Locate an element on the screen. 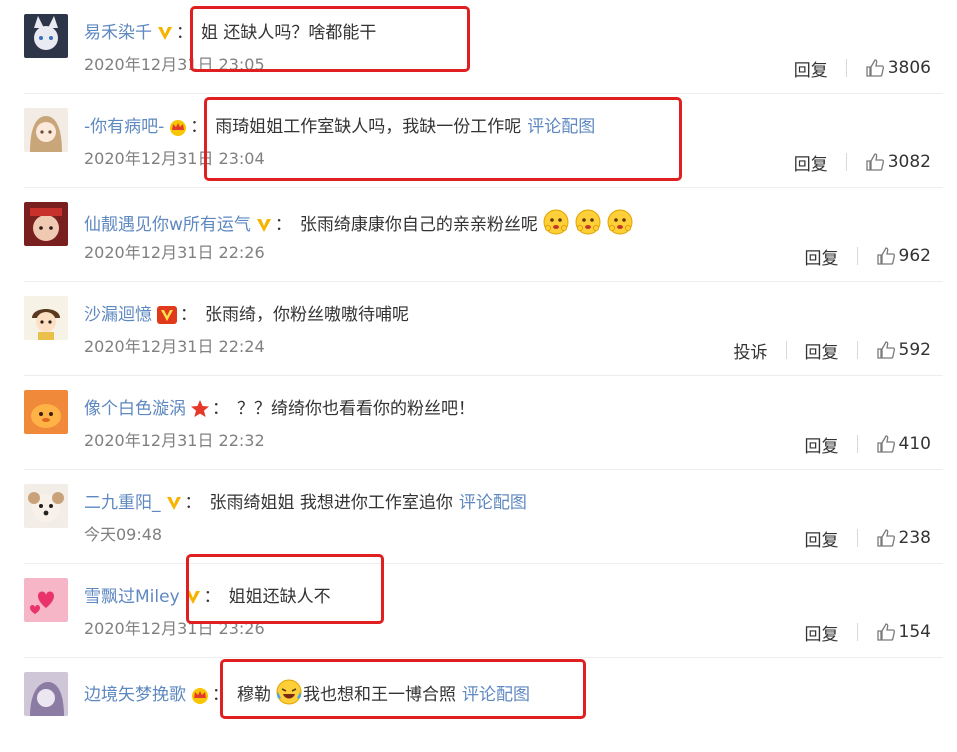 The image size is (957, 752). comment-actions: 回复 154 is located at coordinates (868, 632).